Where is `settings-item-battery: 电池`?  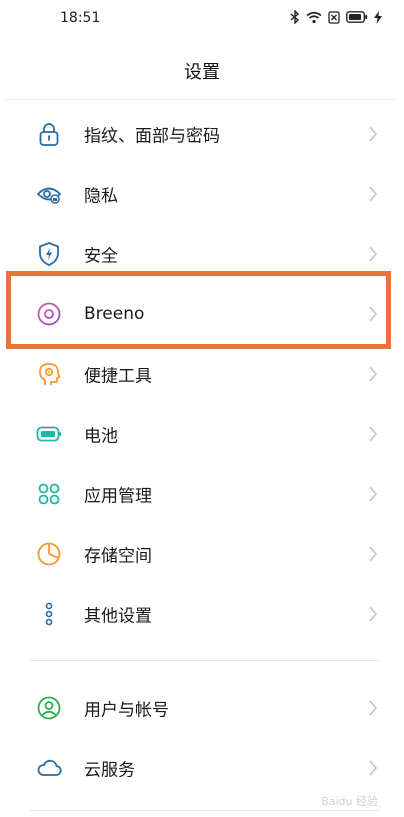 settings-item-battery: 电池 is located at coordinates (202, 434).